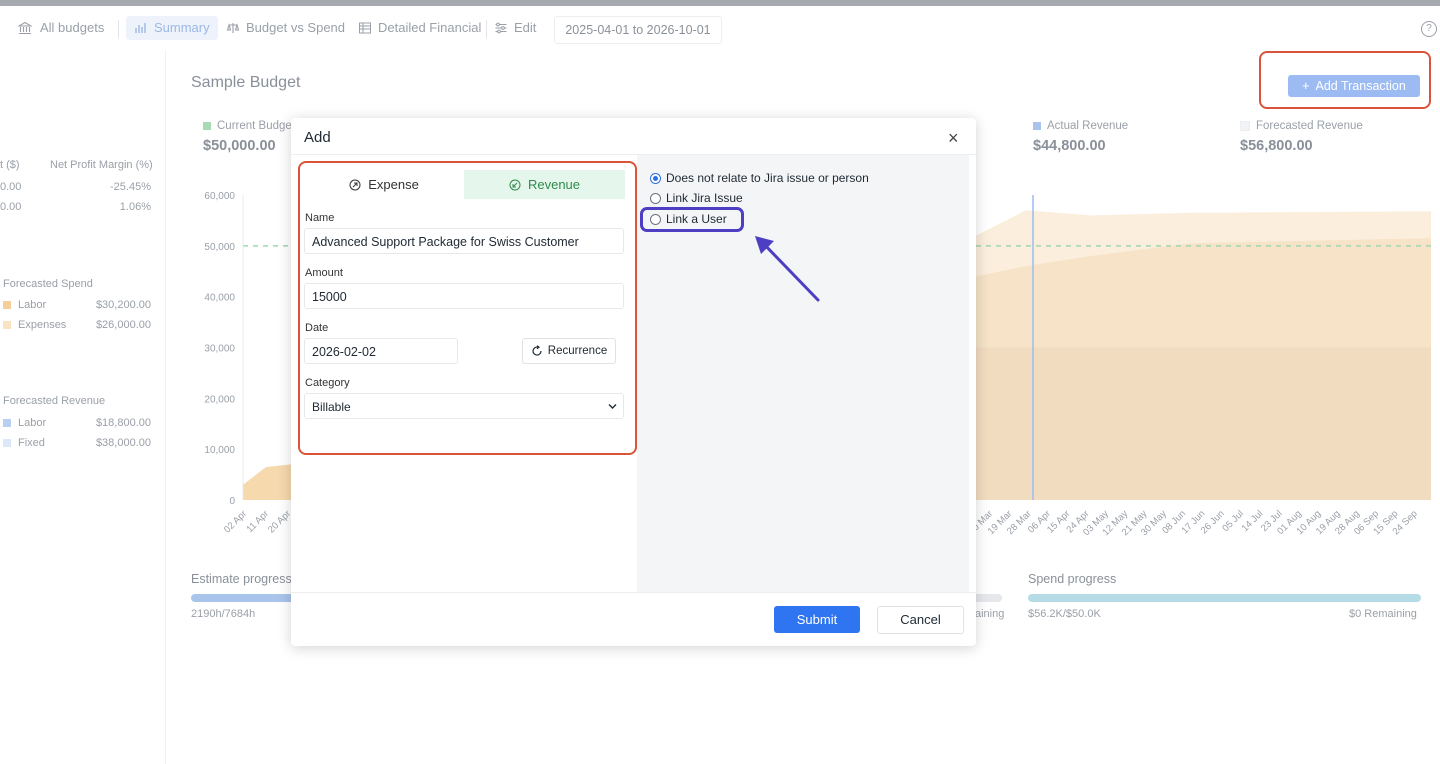 This screenshot has width=1440, height=764. I want to click on legend-value: $30,200.00, so click(123, 305).